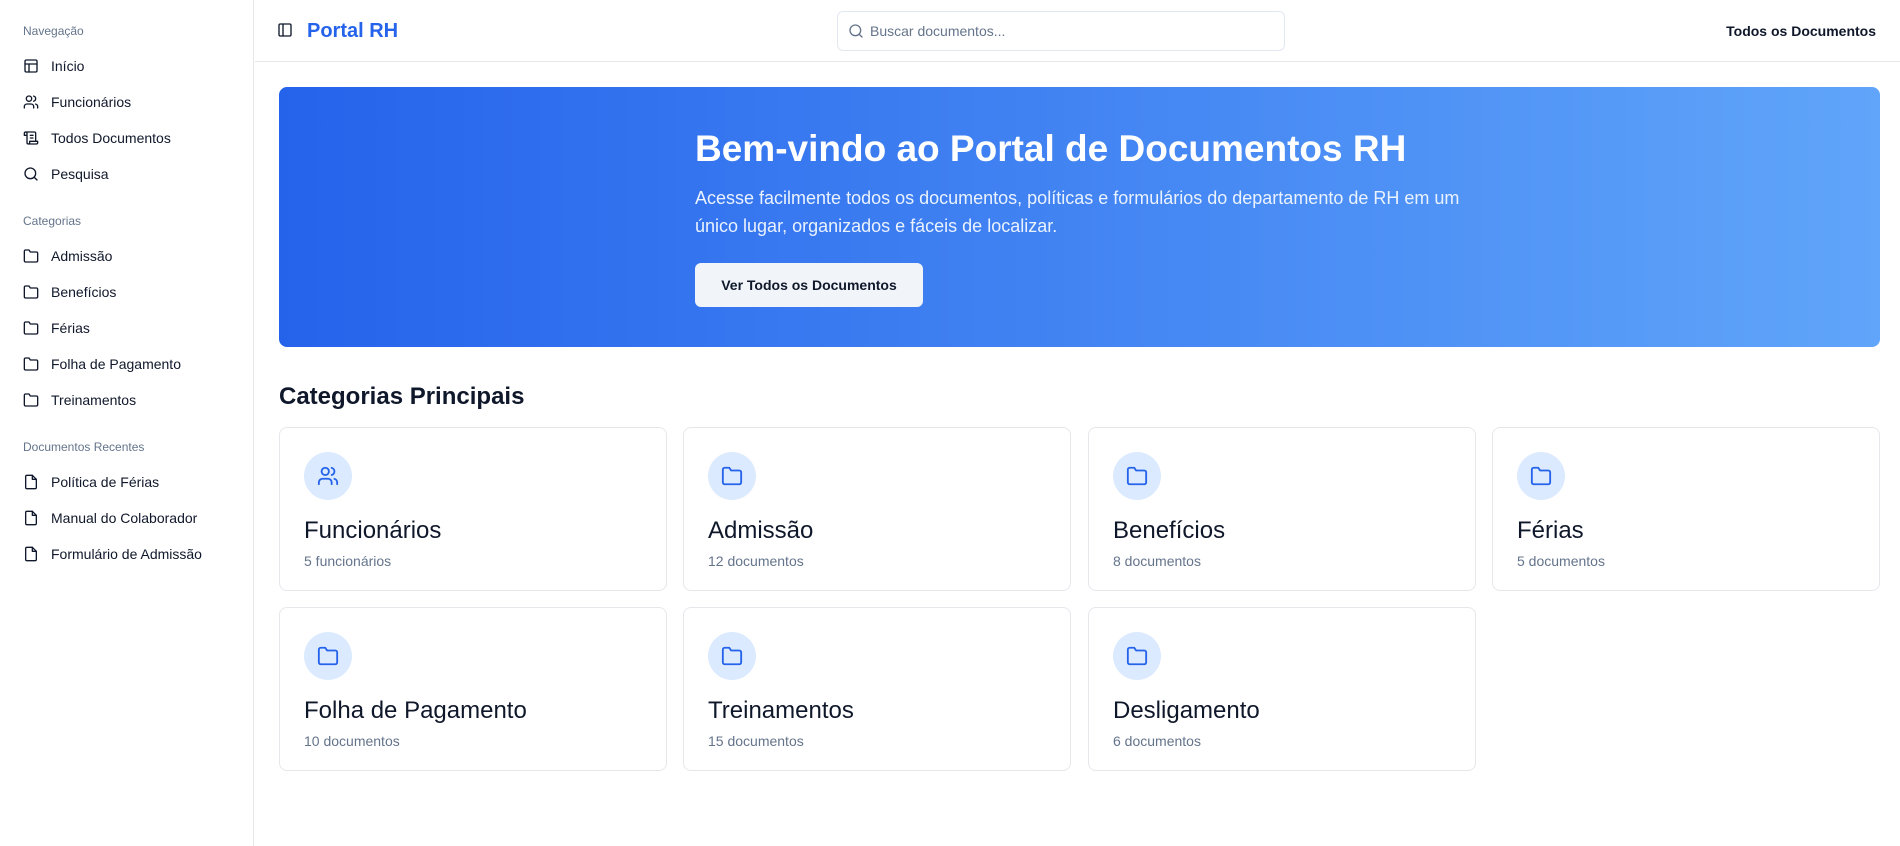 Image resolution: width=1900 pixels, height=846 pixels. Describe the element at coordinates (348, 561) in the screenshot. I see `card-count: 5 funcionários` at that location.